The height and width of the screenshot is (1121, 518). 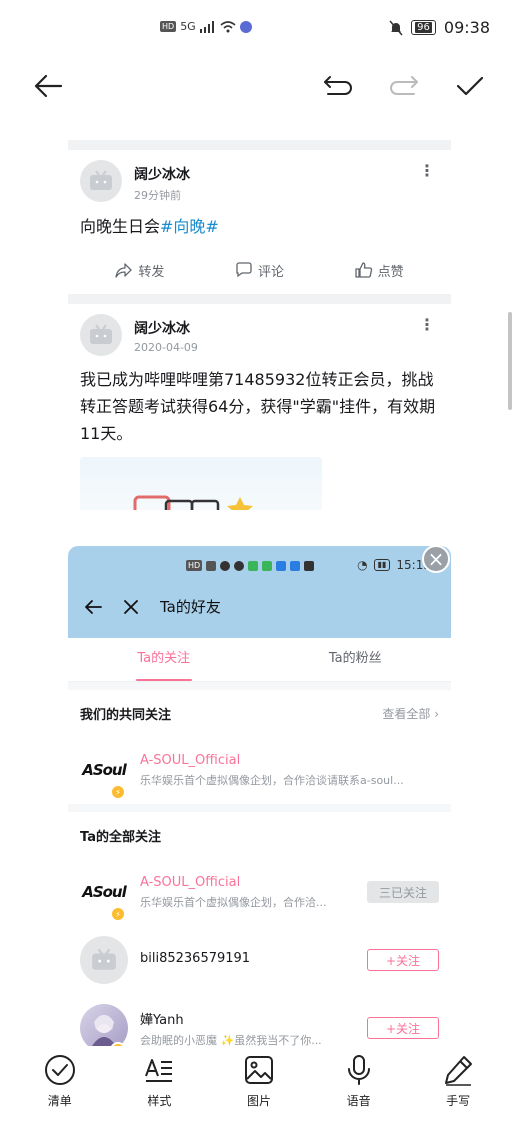 I want to click on share-button: 转发, so click(x=139, y=270).